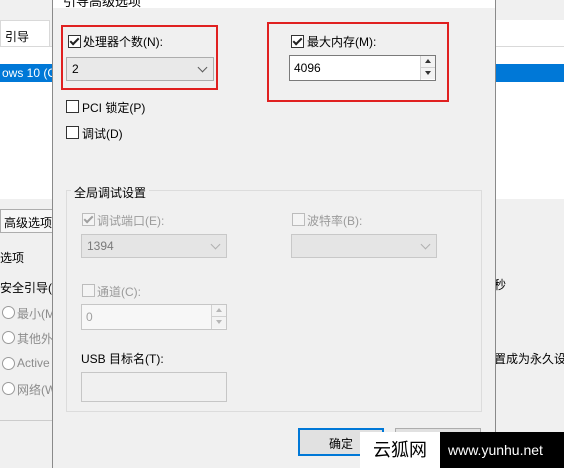 The image size is (564, 468). Describe the element at coordinates (36, 314) in the screenshot. I see `radio-minimal-label: 最小(M` at that location.